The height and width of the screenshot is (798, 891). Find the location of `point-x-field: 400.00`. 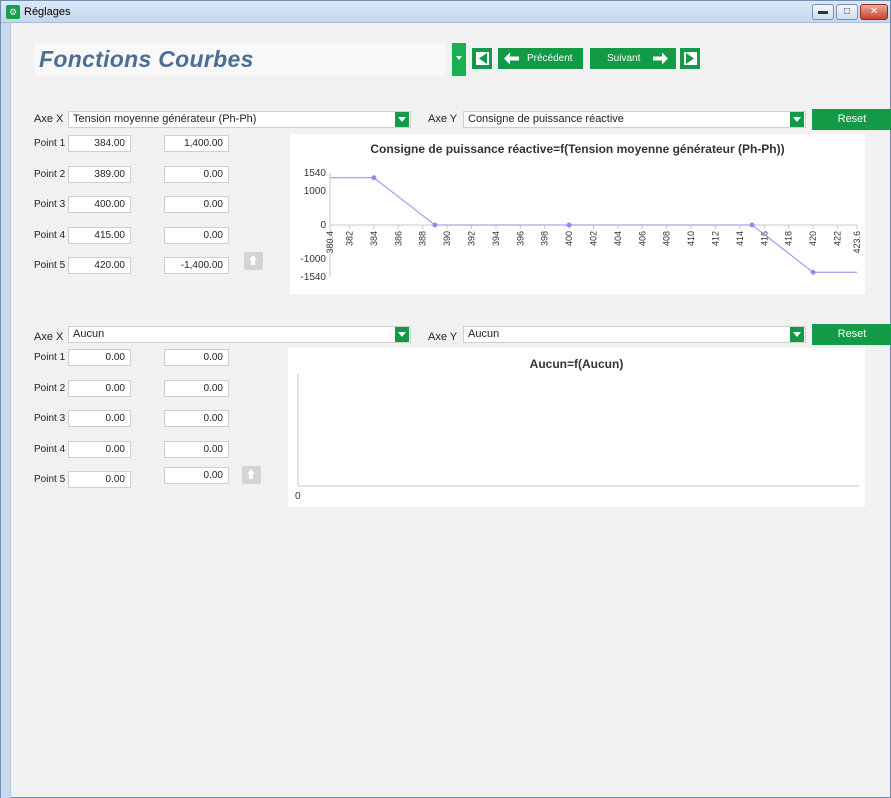

point-x-field: 400.00 is located at coordinates (99, 204).